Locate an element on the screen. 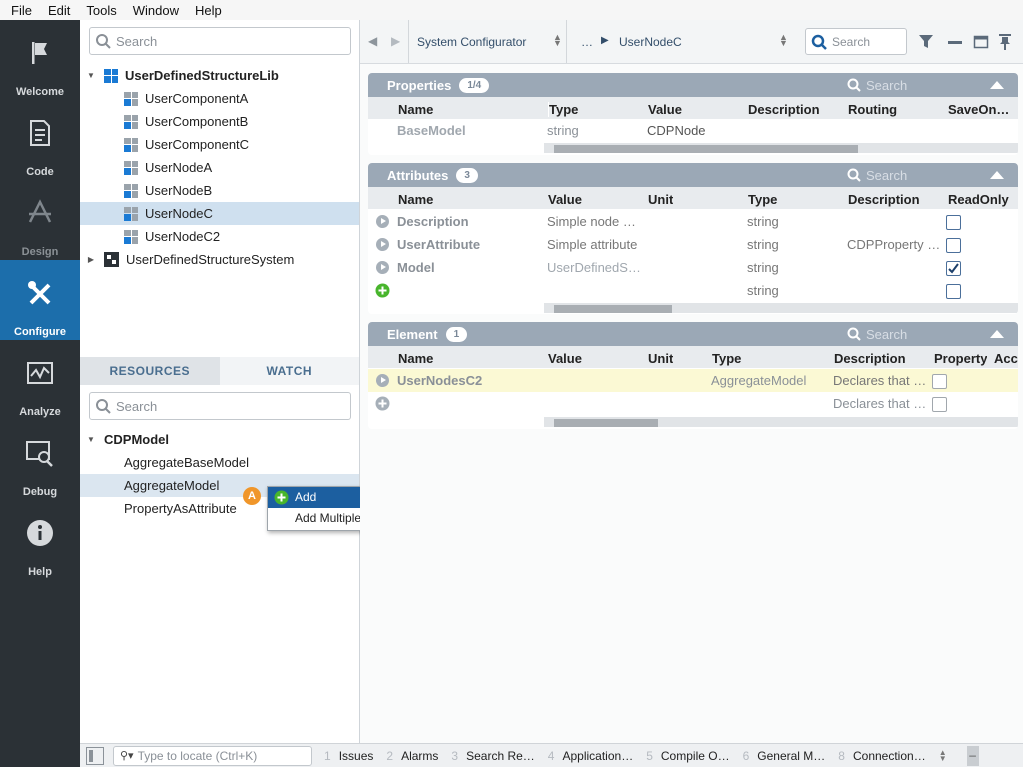 The image size is (1023, 767). attribute-value: Simple attribute is located at coordinates (595, 244).